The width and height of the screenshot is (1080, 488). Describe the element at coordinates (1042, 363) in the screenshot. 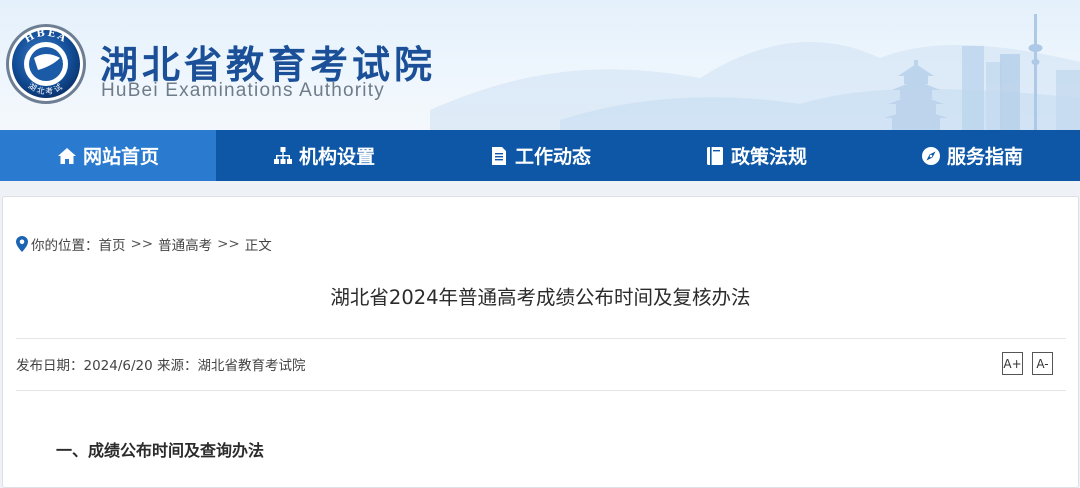

I see `font-decrease-button: A-` at that location.